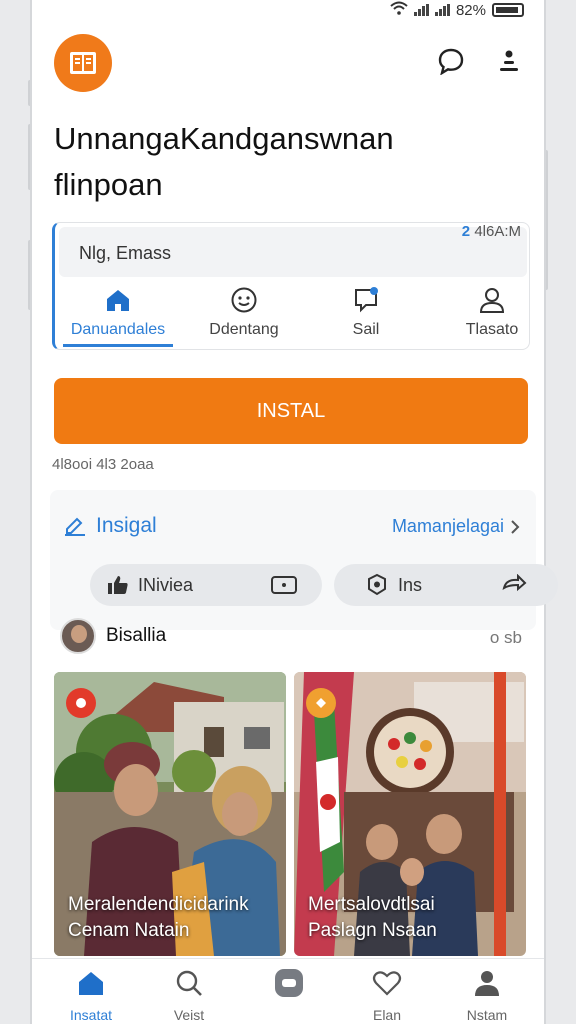 The image size is (576, 1024). Describe the element at coordinates (447, 526) in the screenshot. I see `section-link-text: Mamanjelagai` at that location.